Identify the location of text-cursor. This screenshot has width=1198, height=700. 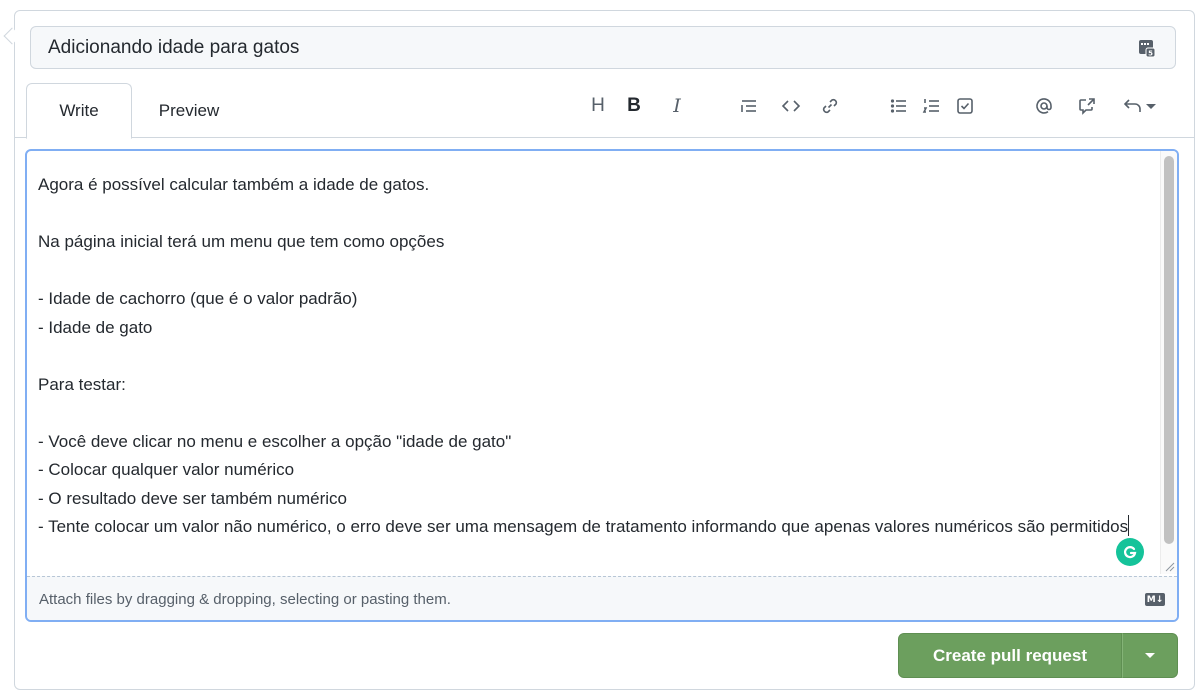
(1129, 525).